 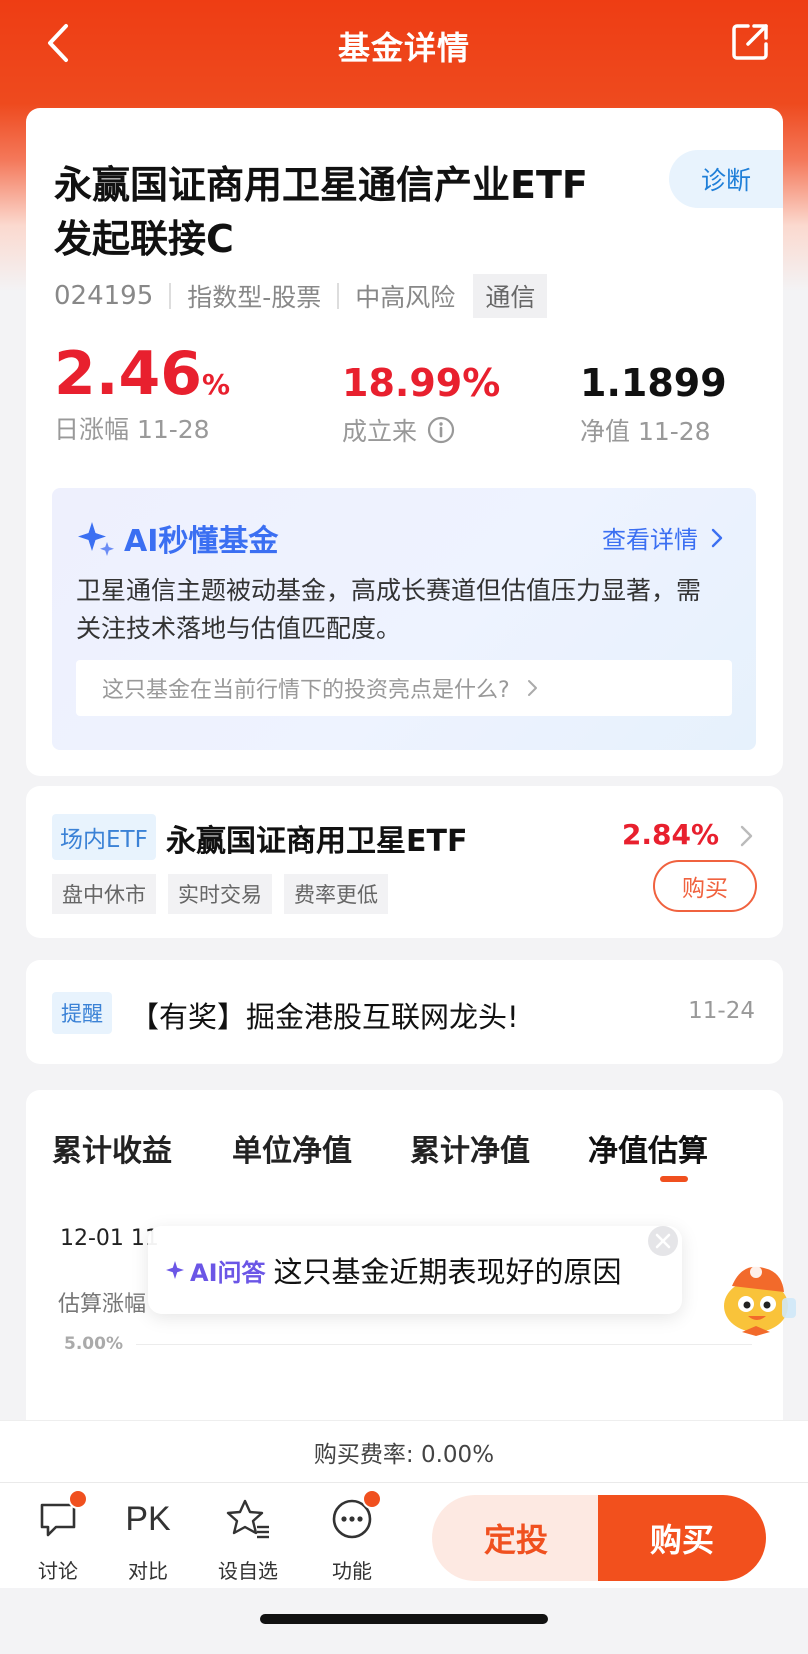 I want to click on home-indicator, so click(x=404, y=1619).